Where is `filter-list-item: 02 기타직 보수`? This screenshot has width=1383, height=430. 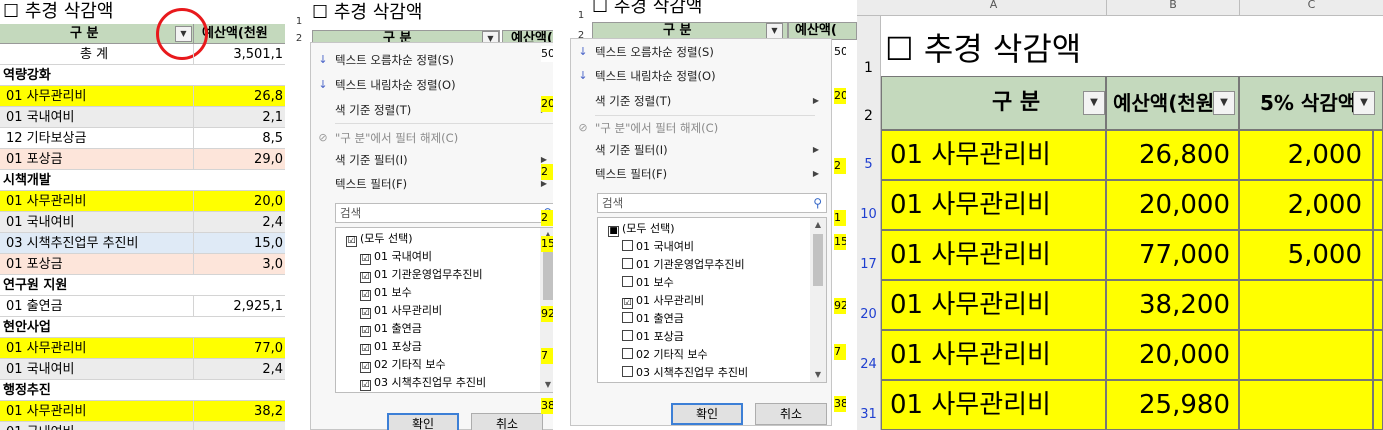 filter-list-item: 02 기타직 보수 is located at coordinates (665, 355).